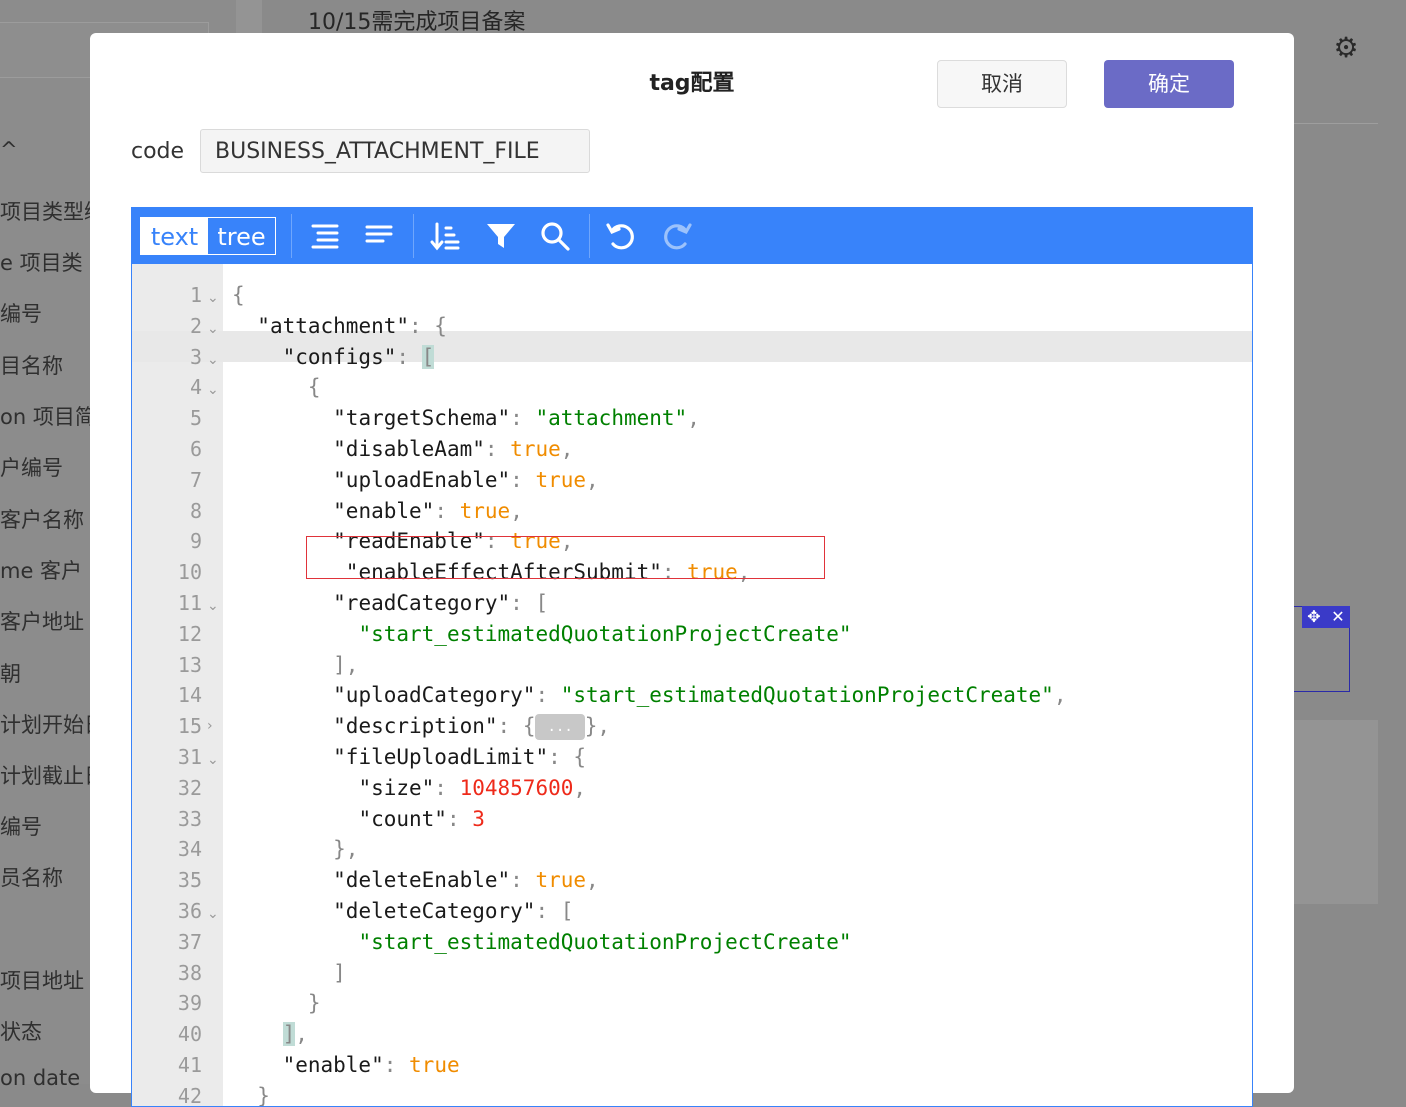 The width and height of the screenshot is (1406, 1107). Describe the element at coordinates (415, 726) in the screenshot. I see `json-key: "description"` at that location.